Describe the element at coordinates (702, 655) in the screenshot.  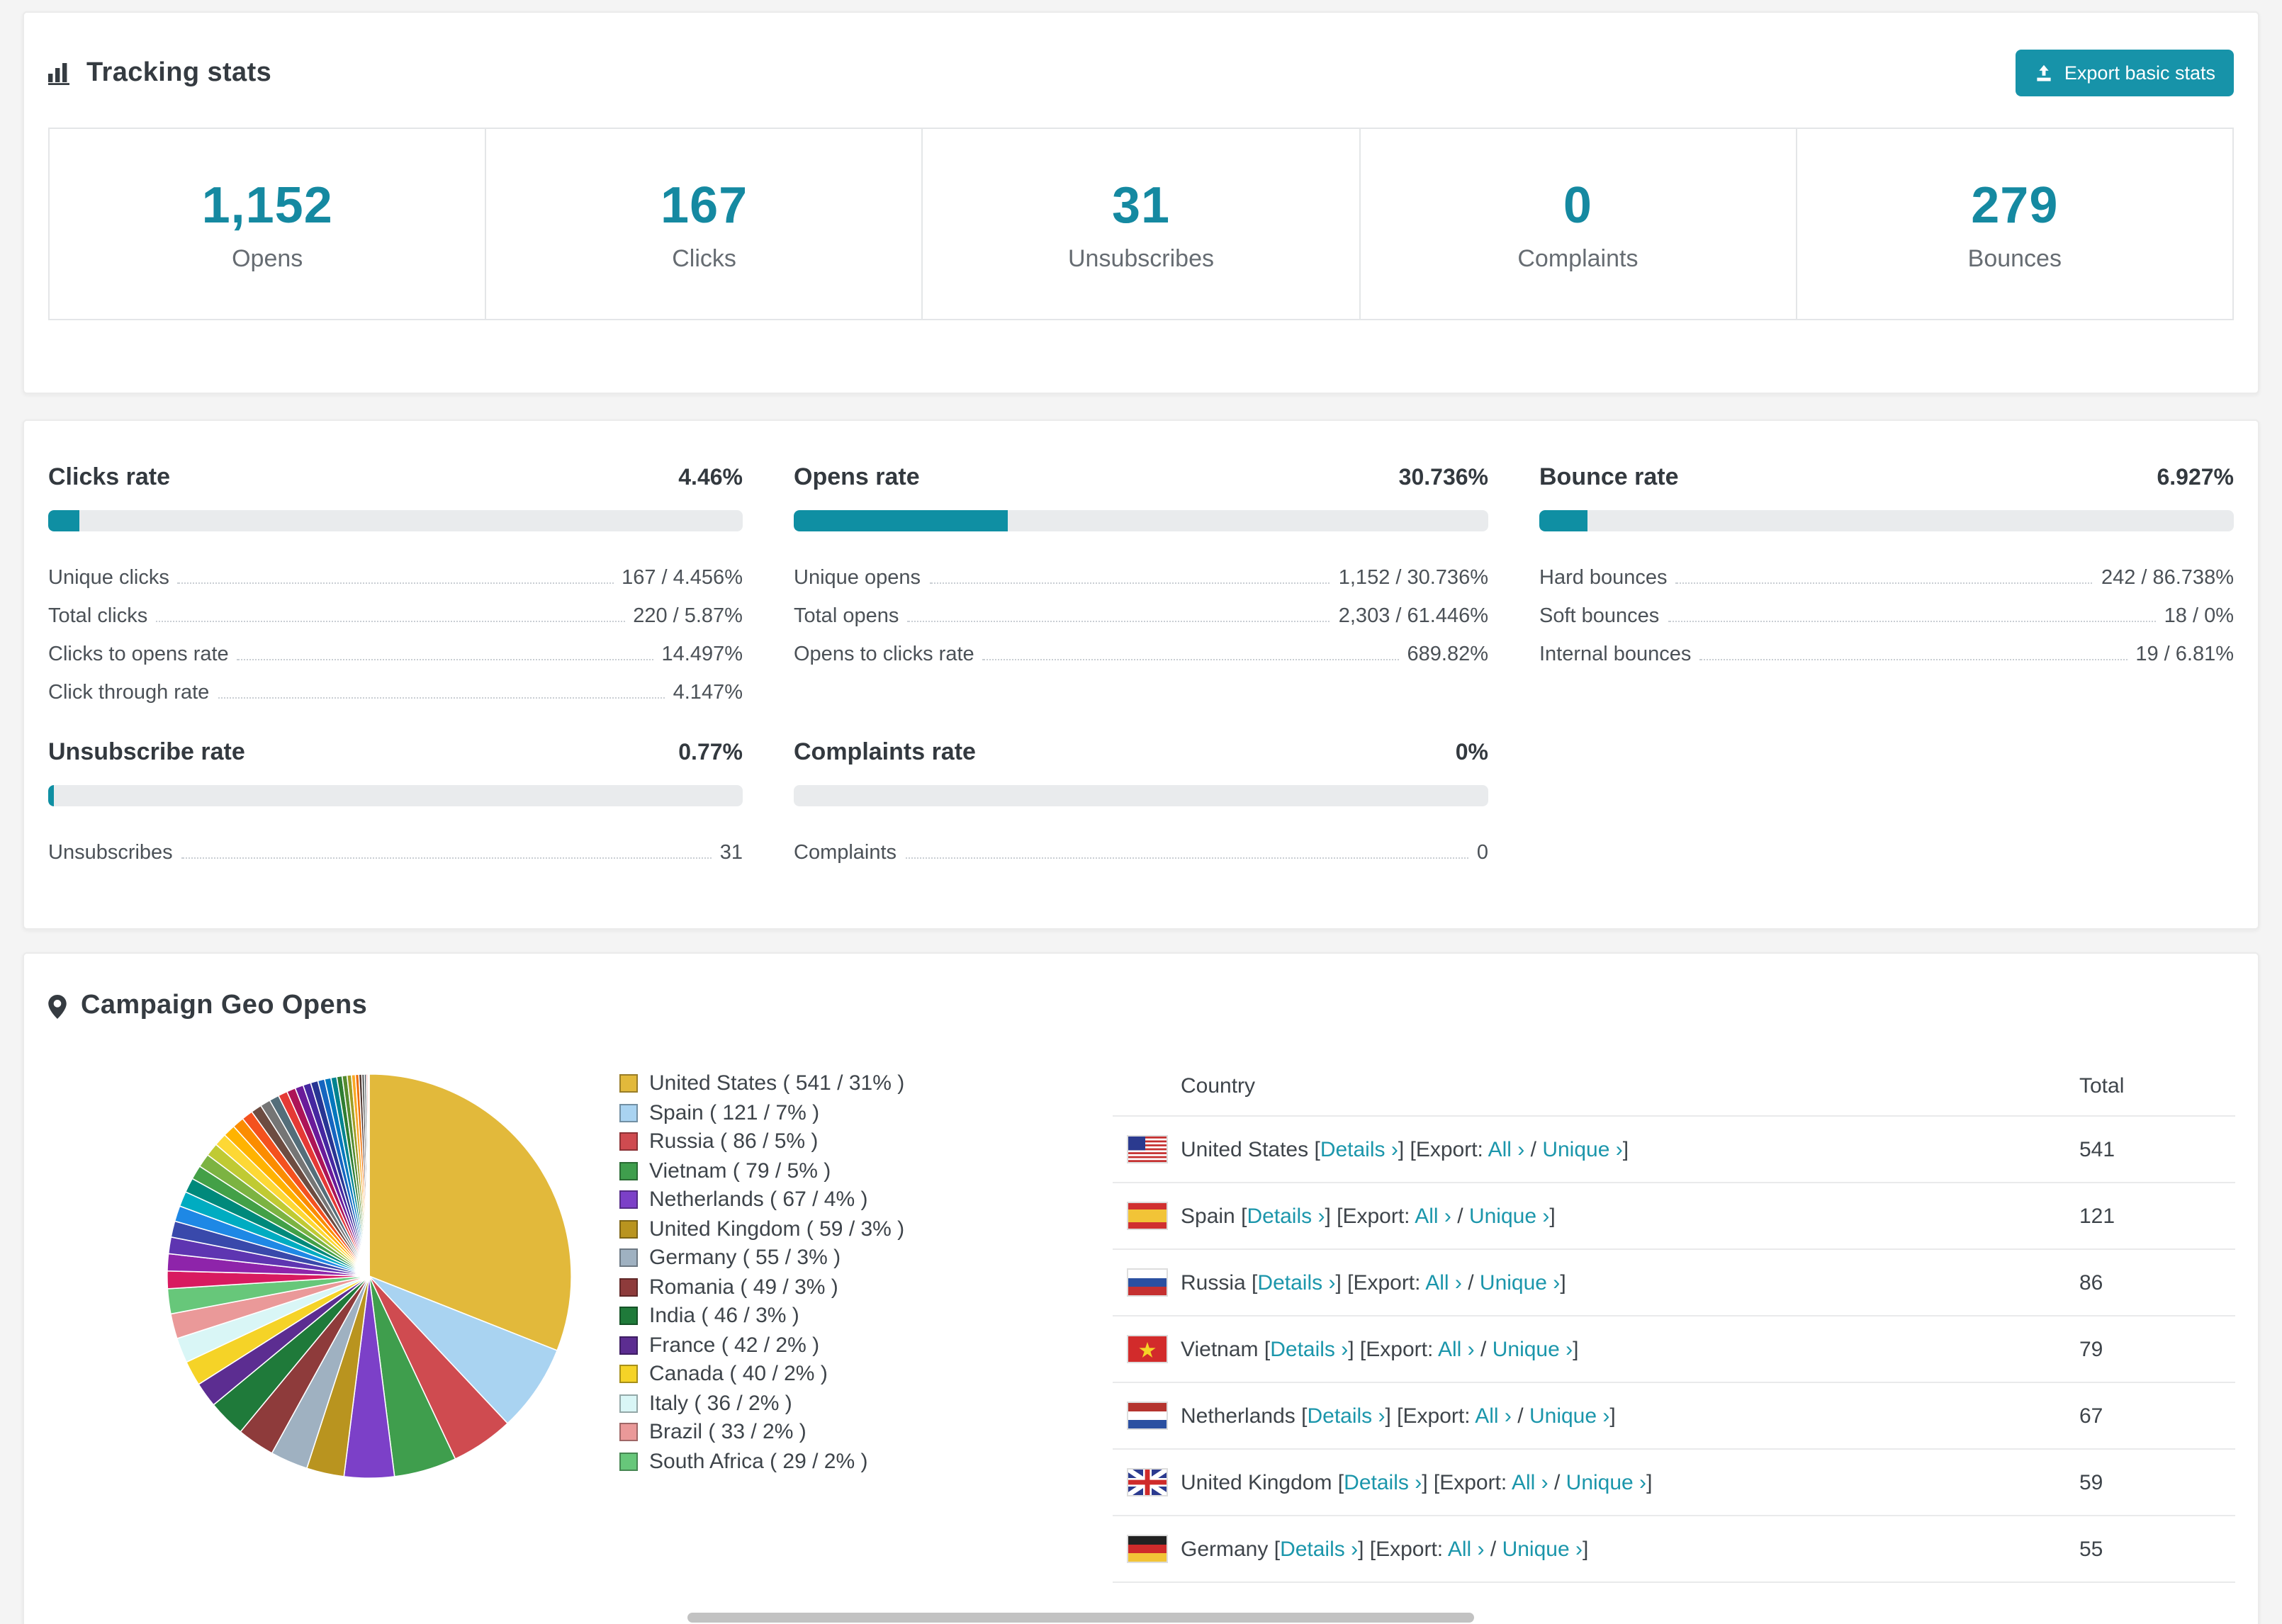
I see `metric-value: 14.497%` at that location.